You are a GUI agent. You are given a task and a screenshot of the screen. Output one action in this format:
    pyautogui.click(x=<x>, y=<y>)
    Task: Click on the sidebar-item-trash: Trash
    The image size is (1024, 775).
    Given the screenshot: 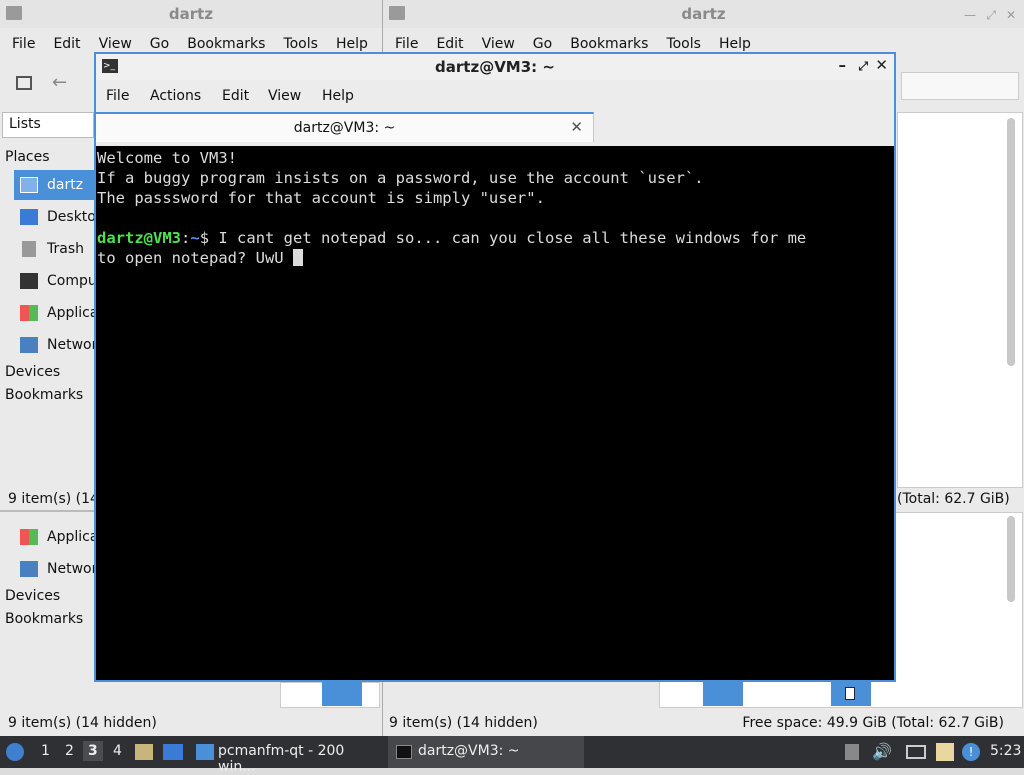 What is the action you would take?
    pyautogui.click(x=54, y=249)
    